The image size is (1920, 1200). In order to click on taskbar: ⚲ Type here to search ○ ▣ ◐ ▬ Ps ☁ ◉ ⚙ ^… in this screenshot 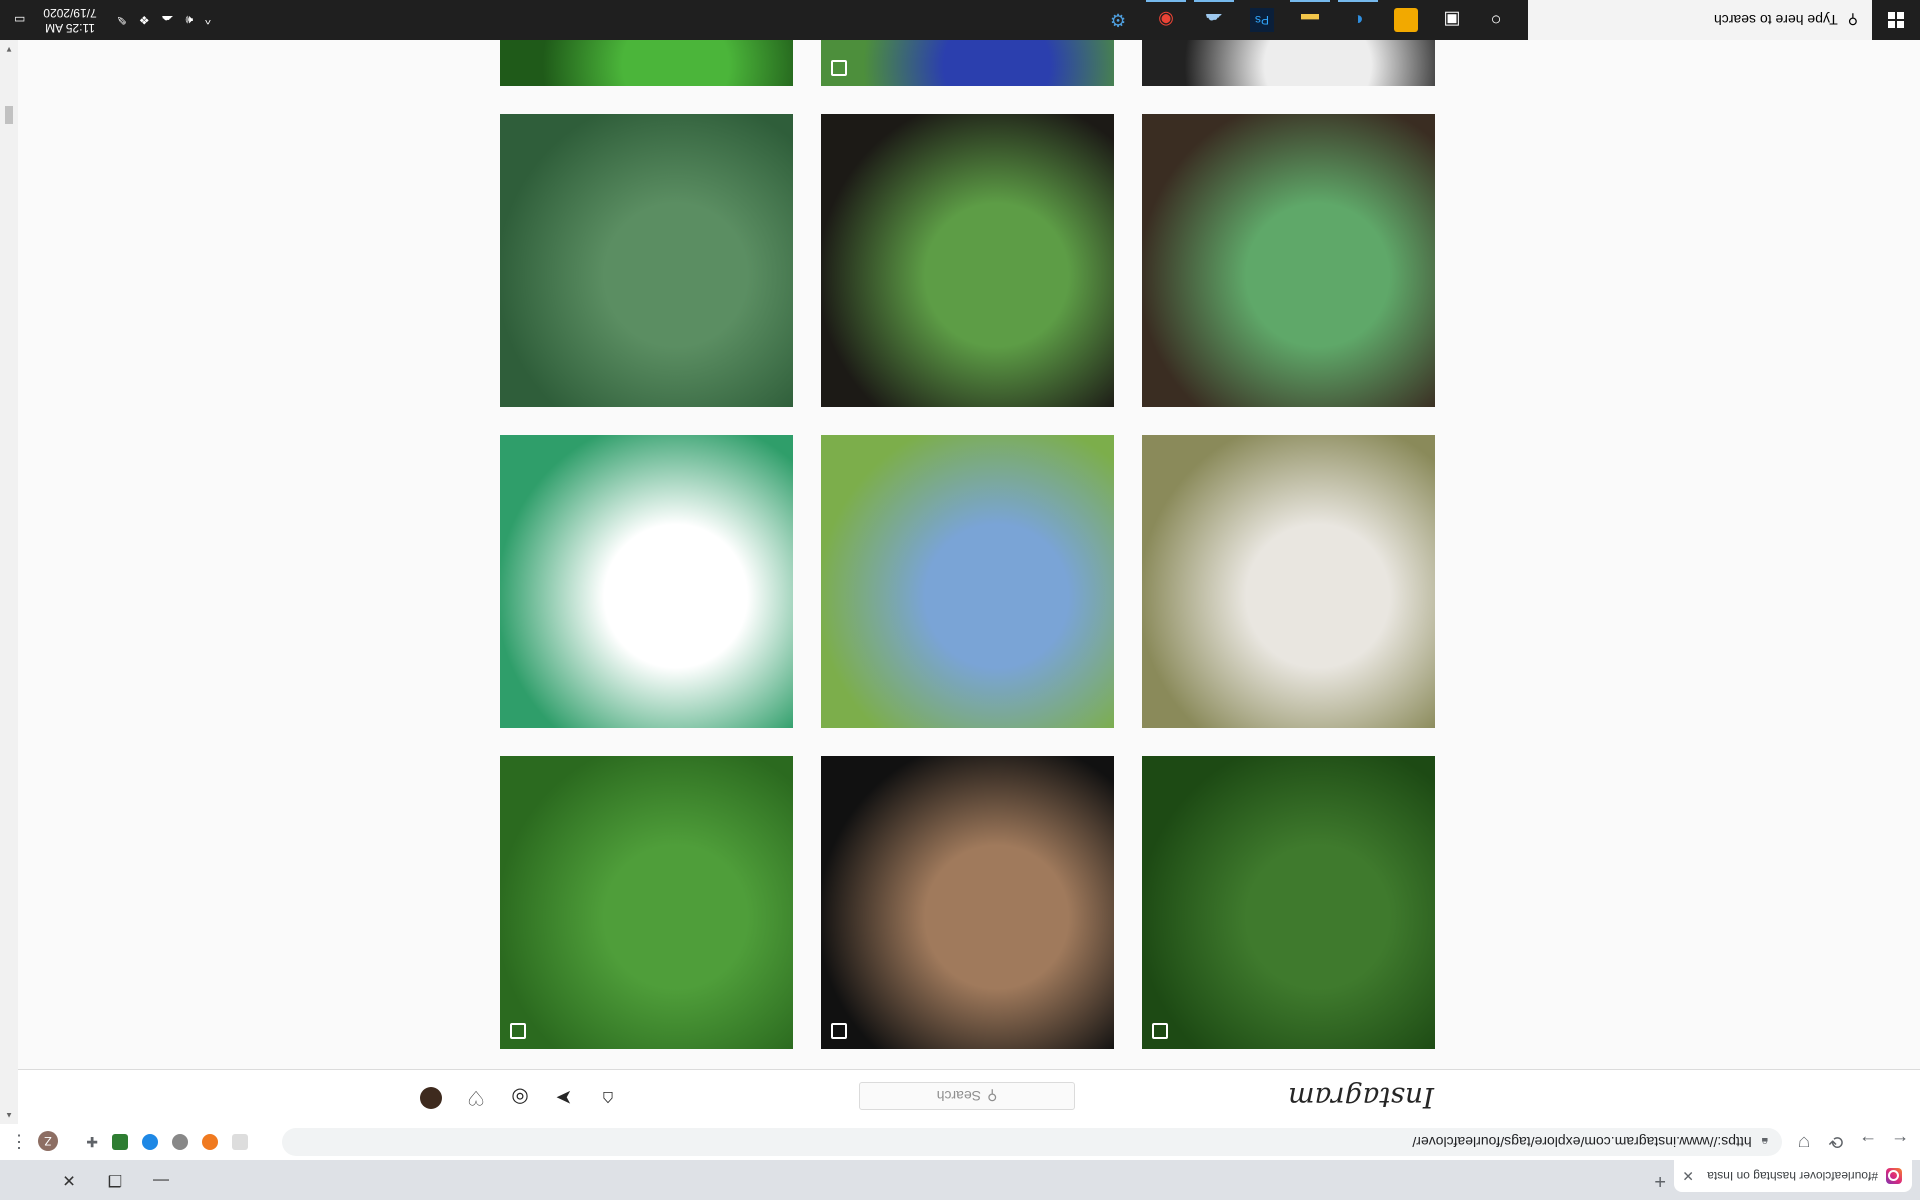, I will do `click(960, 20)`.